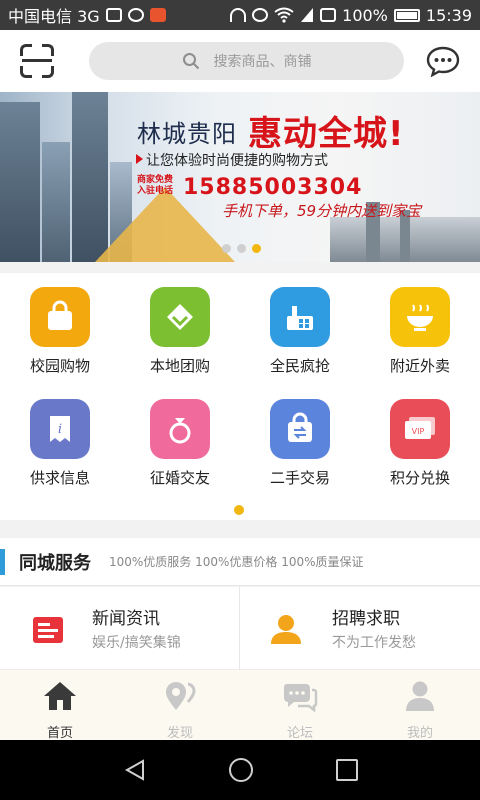 This screenshot has height=800, width=480. I want to click on info-doc-icon: i, so click(60, 429).